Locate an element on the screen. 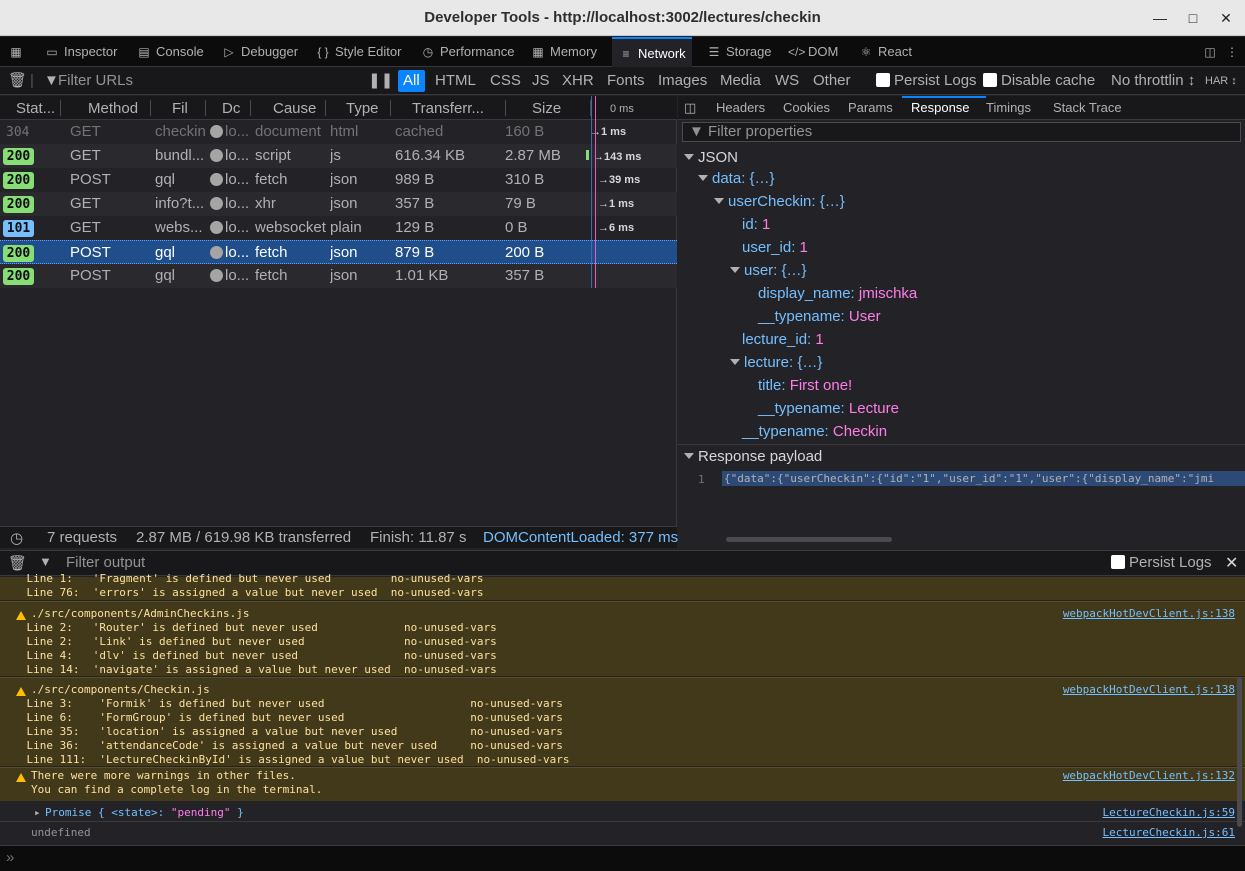 The height and width of the screenshot is (871, 1245). tree-node-user: user: {…} is located at coordinates (768, 270).